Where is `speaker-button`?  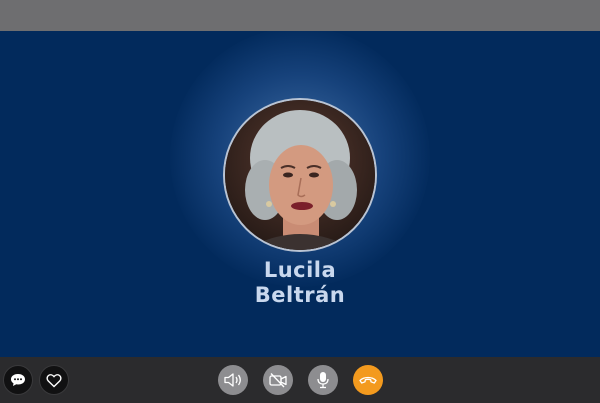 speaker-button is located at coordinates (233, 380).